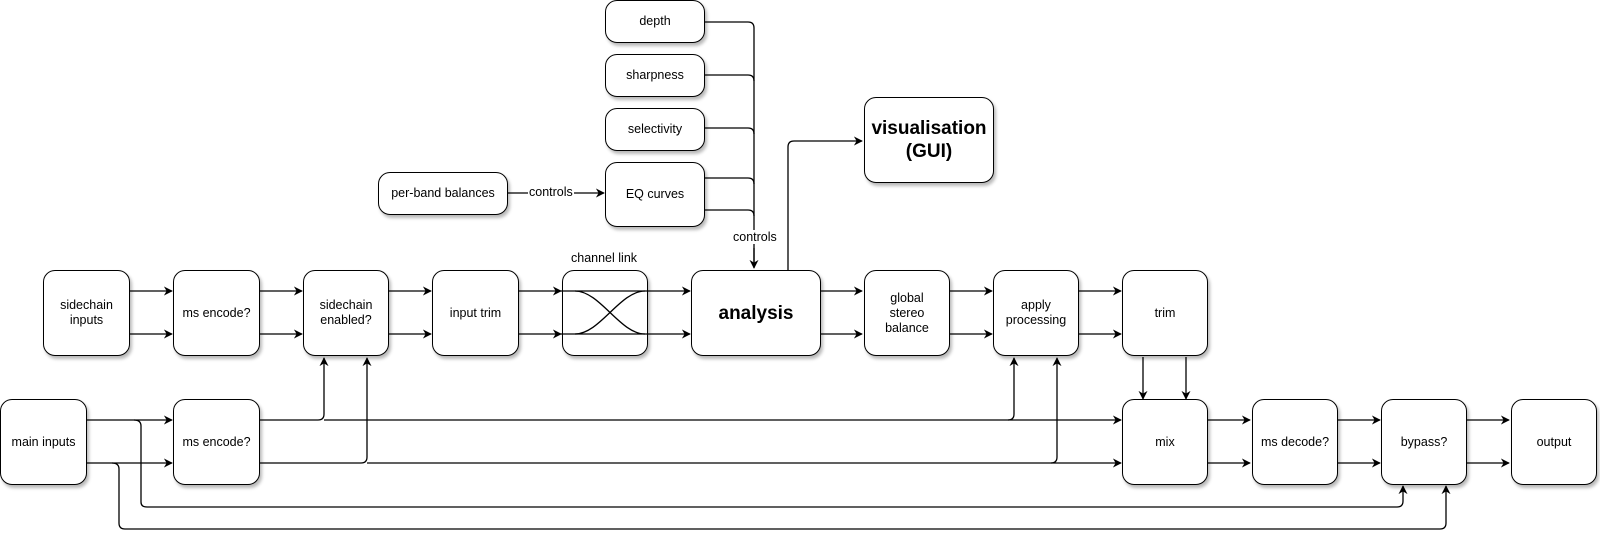 This screenshot has height=538, width=1600. What do you see at coordinates (730, 78) in the screenshot?
I see `edge-sharpness-bus` at bounding box center [730, 78].